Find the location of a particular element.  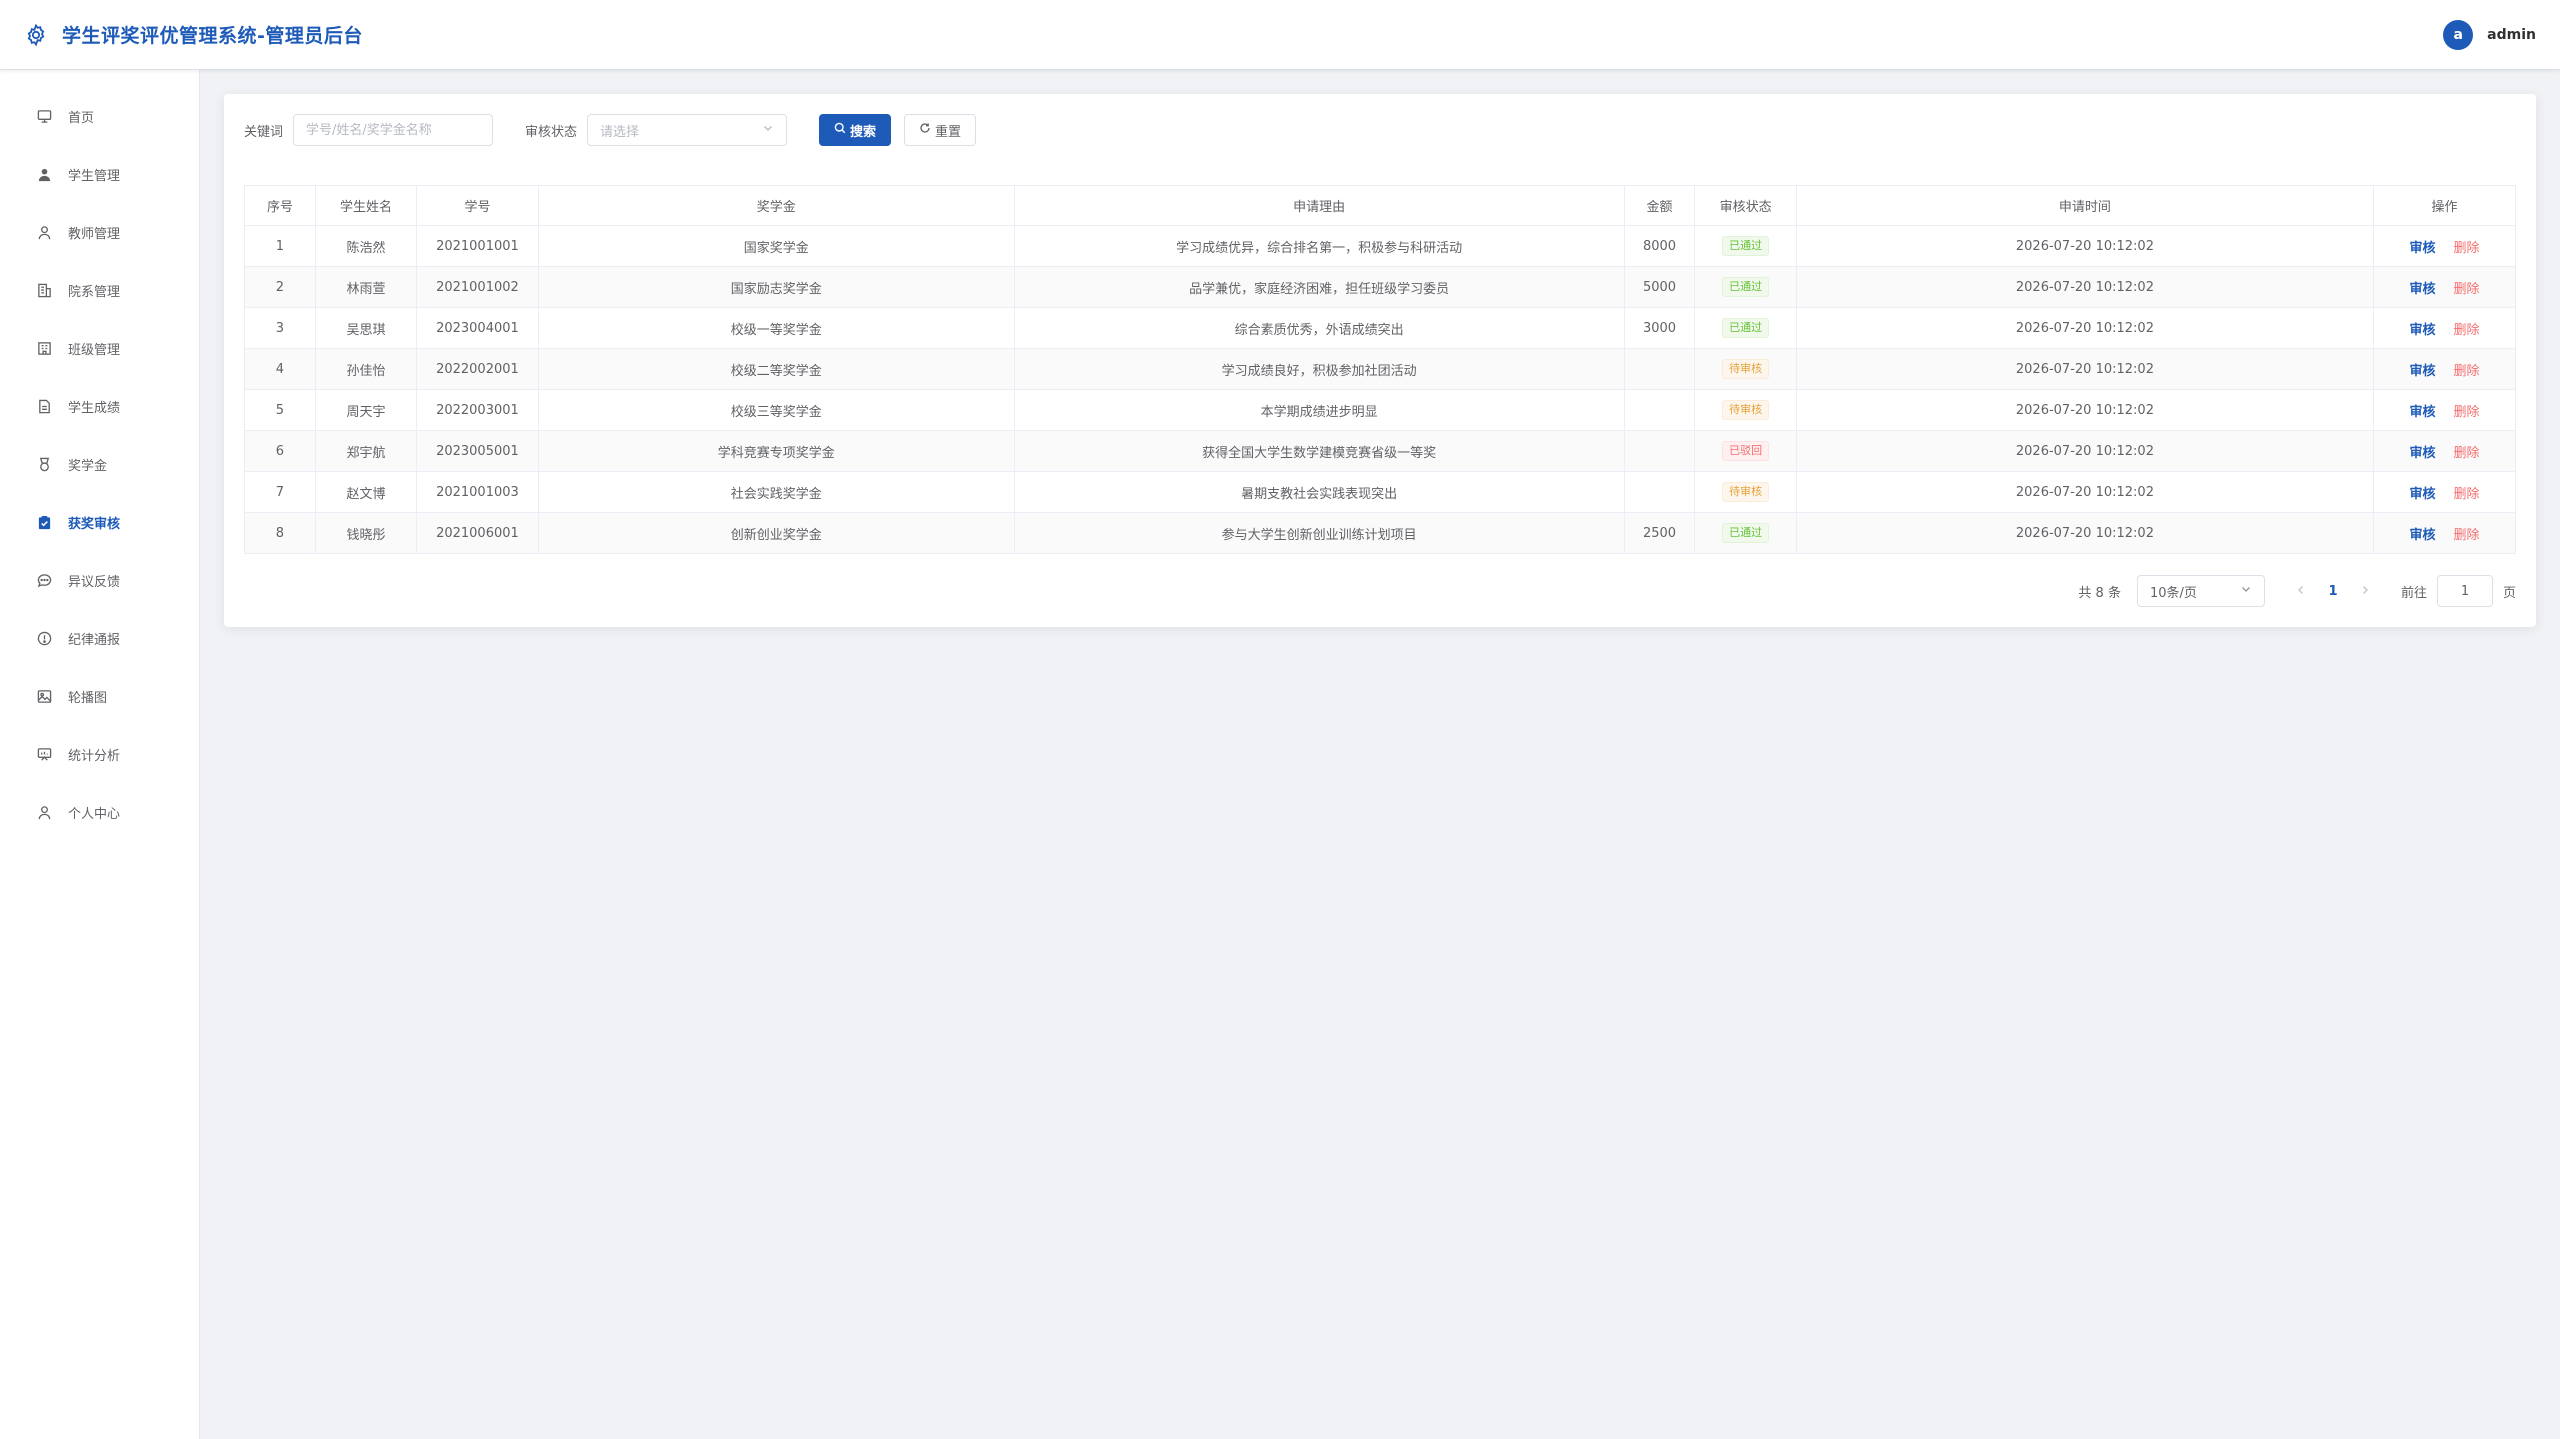

monitor-icon is located at coordinates (44, 116).